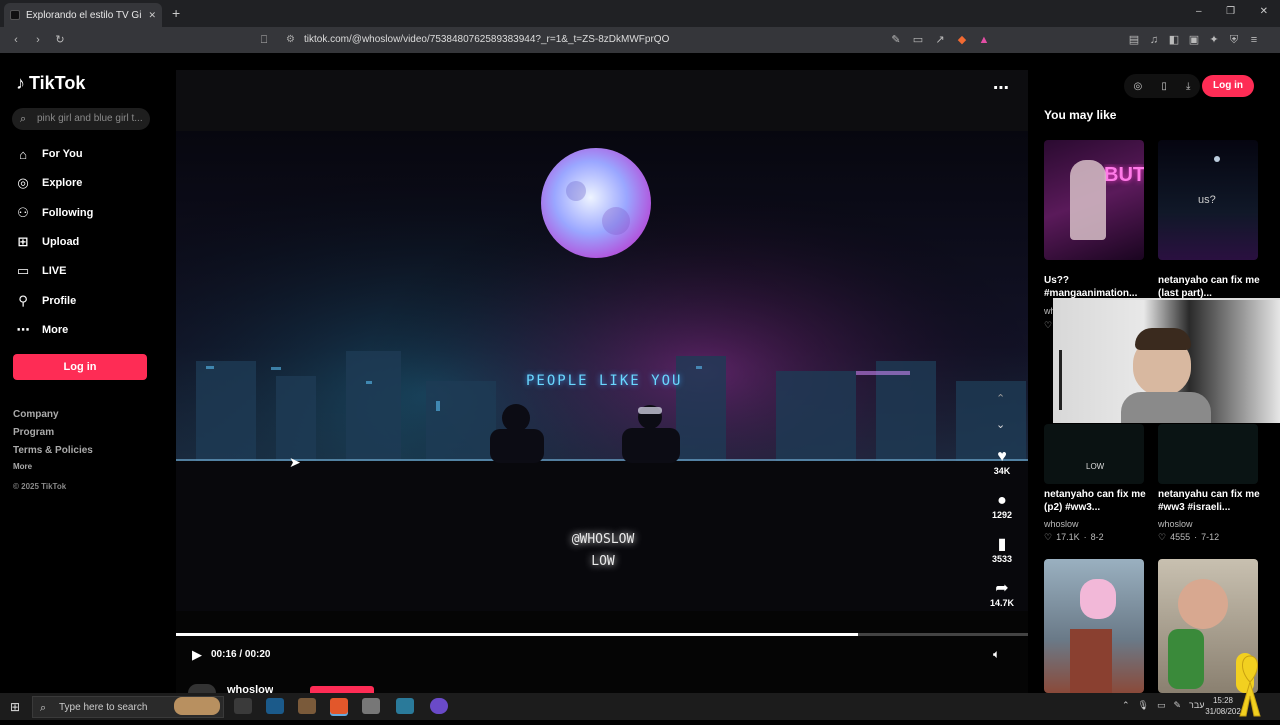 The width and height of the screenshot is (1280, 725). I want to click on network-icon: ▭, so click(1161, 705).